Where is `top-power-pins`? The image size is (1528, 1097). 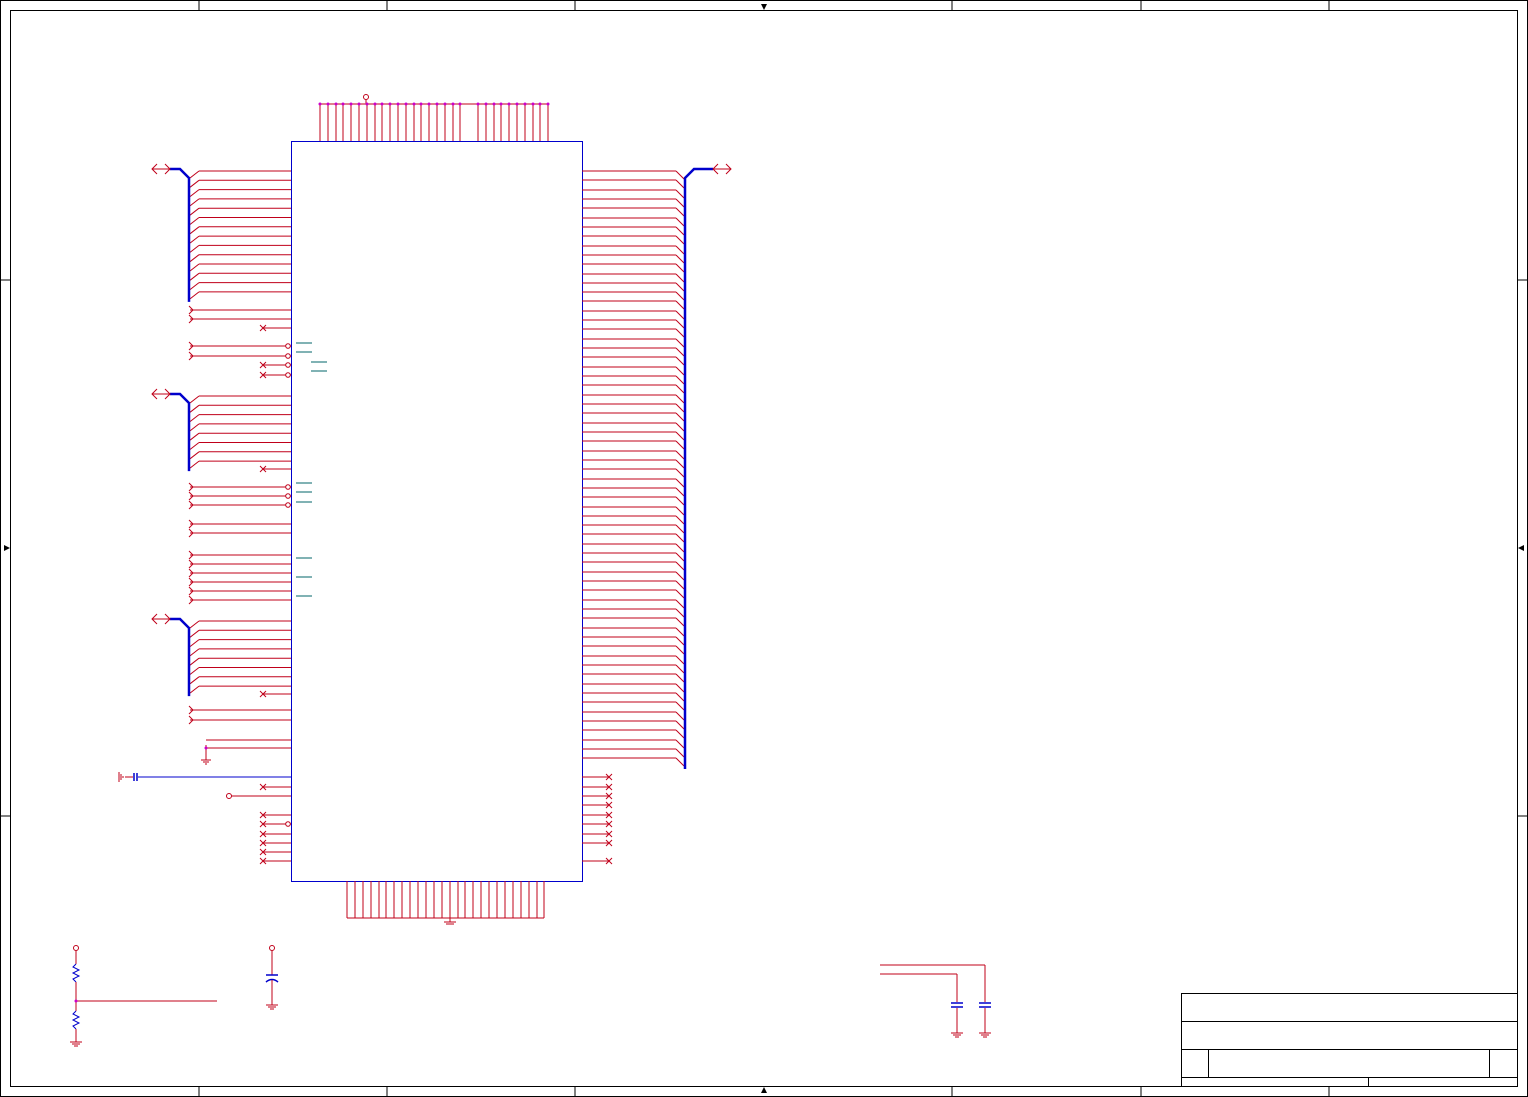 top-power-pins is located at coordinates (434, 120).